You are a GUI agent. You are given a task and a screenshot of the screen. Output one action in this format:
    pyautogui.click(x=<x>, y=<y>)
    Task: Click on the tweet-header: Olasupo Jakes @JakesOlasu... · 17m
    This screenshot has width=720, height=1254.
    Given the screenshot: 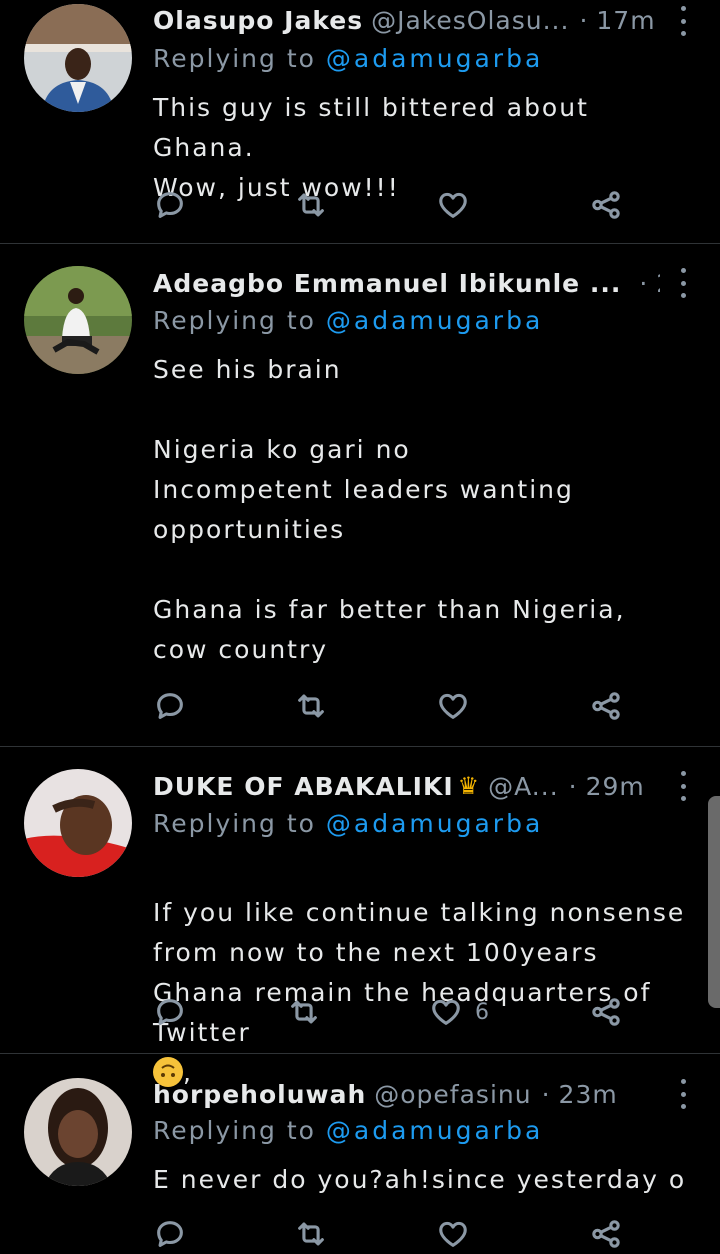 What is the action you would take?
    pyautogui.click(x=406, y=20)
    